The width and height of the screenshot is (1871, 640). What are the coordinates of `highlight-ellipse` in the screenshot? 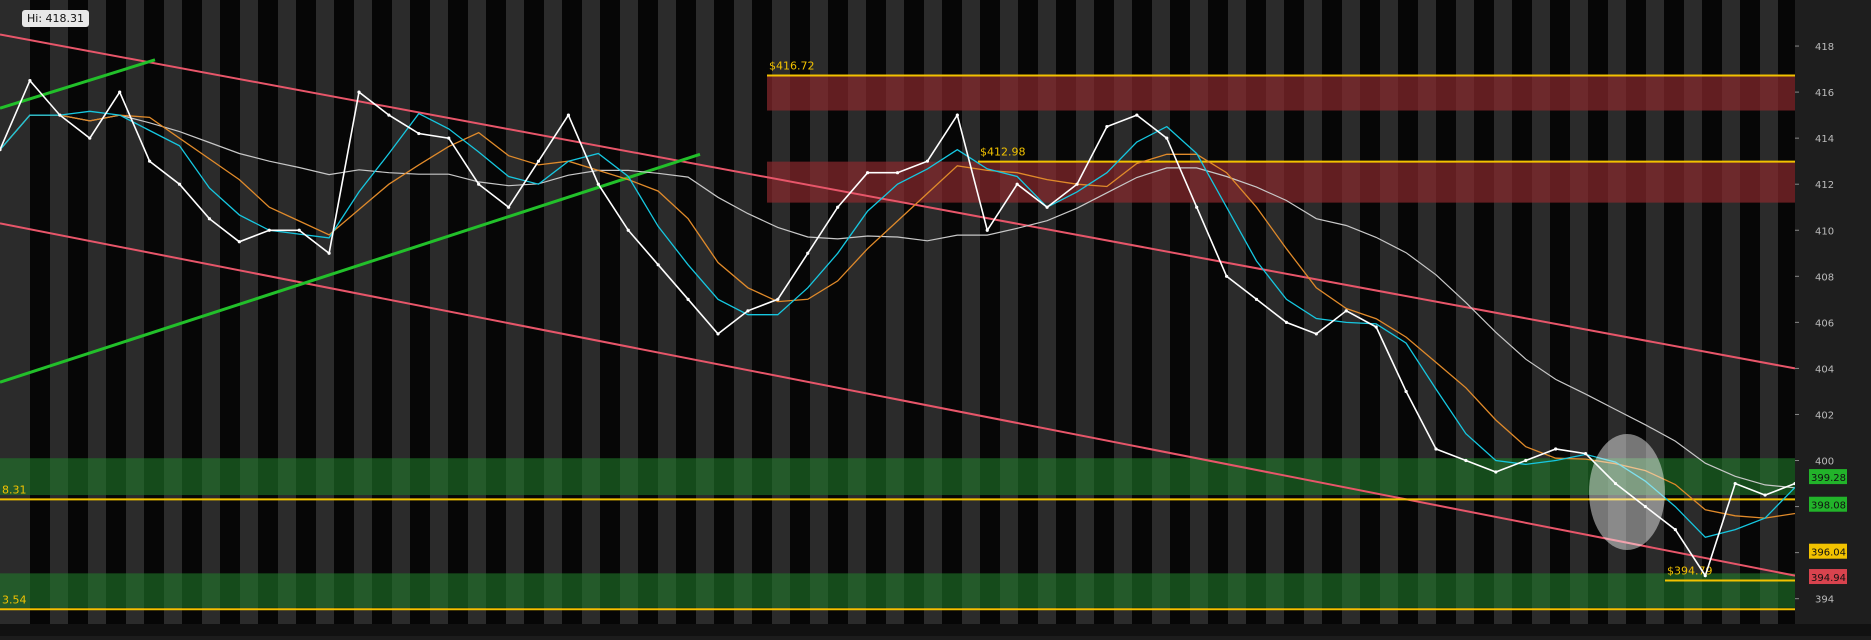 It's located at (1627, 492).